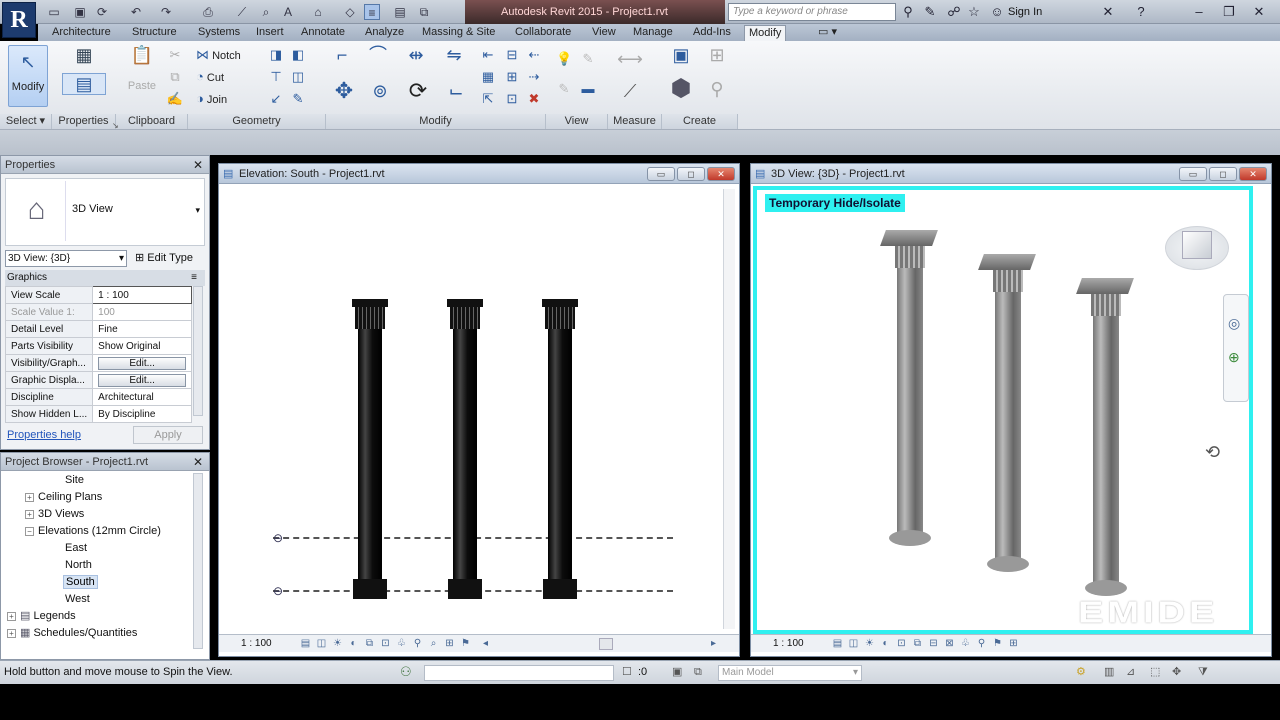 Image resolution: width=1280 pixels, height=720 pixels. What do you see at coordinates (105, 616) in the screenshot?
I see `tree-item-legends: + ▤ Legends` at bounding box center [105, 616].